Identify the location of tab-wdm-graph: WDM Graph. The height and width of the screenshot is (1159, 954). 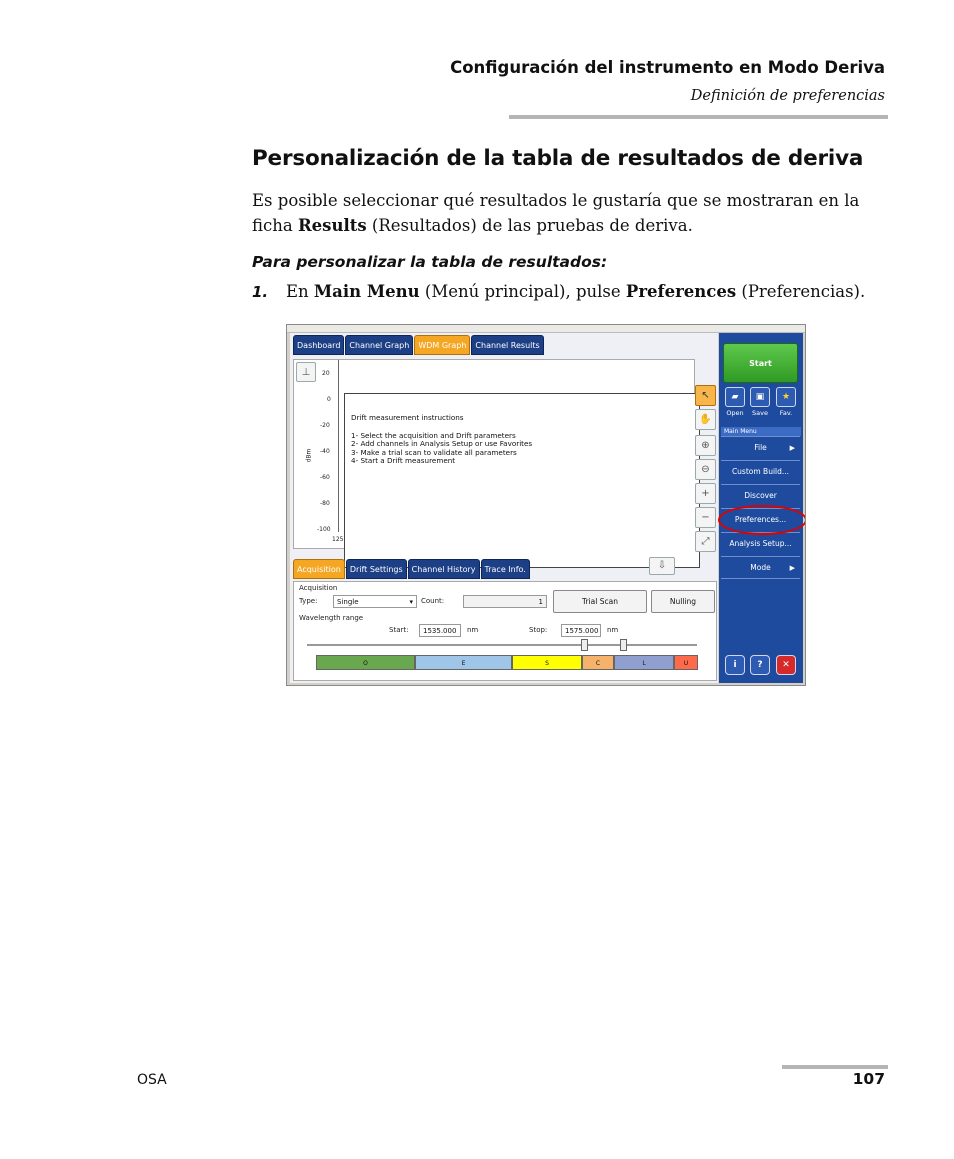
(442, 345).